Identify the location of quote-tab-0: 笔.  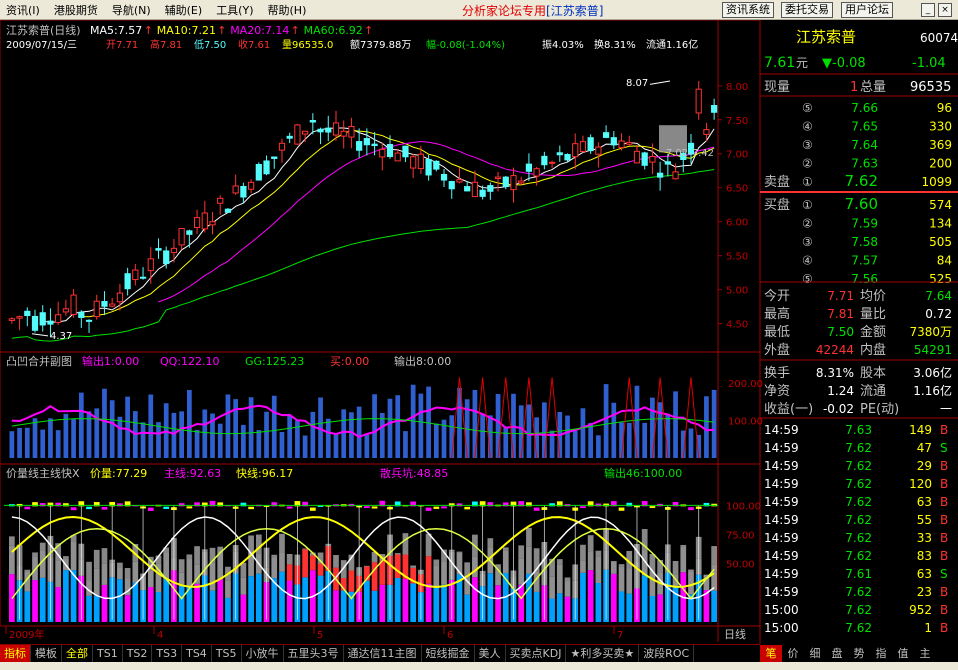
(771, 653).